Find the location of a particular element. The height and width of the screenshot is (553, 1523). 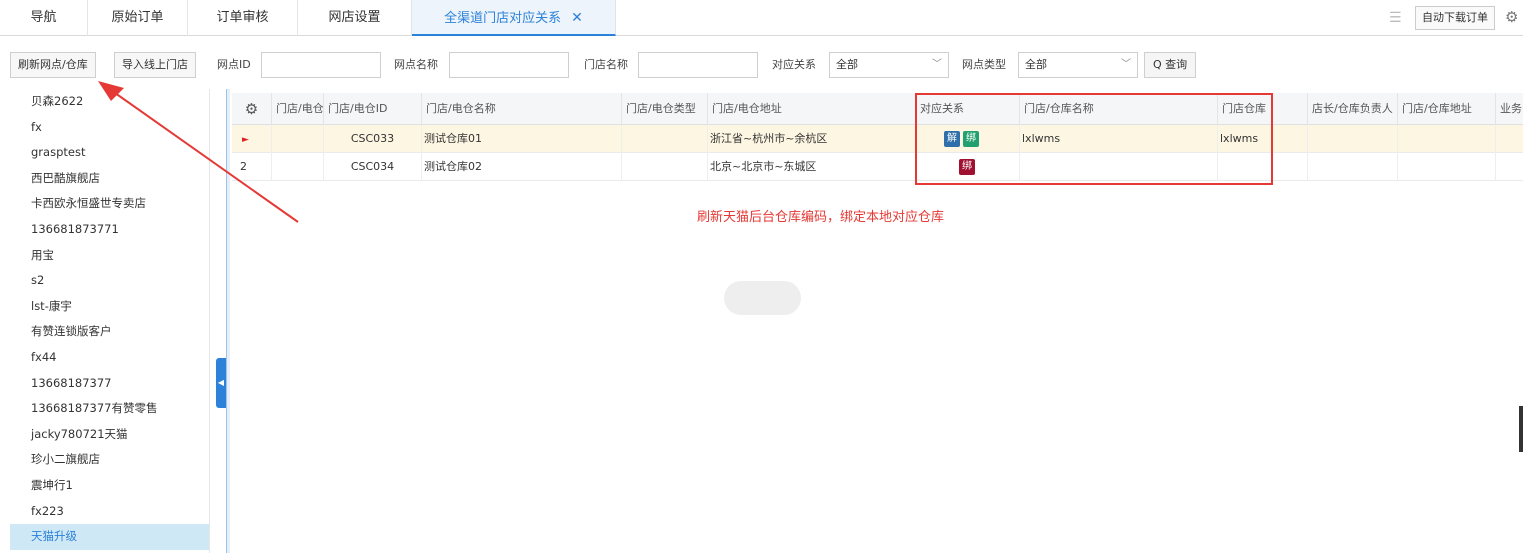

scroll-edge-marker is located at coordinates (1521, 429).